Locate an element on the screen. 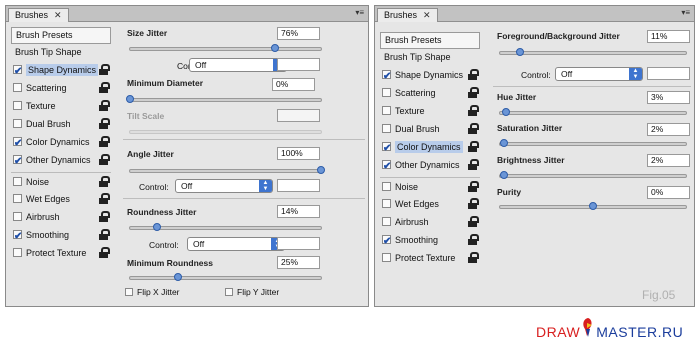  roundness-jitter-slider is located at coordinates (225, 227).